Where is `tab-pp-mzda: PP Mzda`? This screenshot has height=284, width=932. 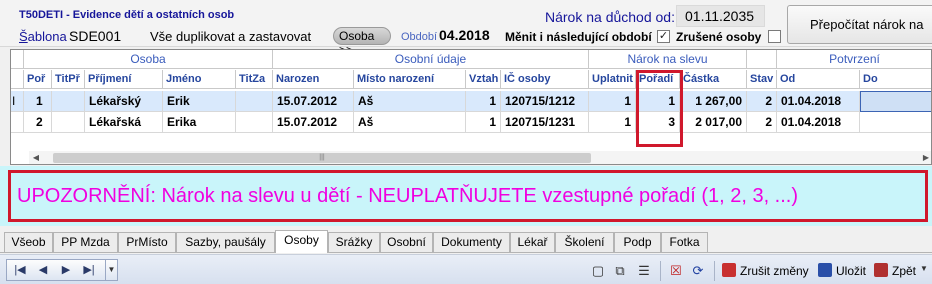
tab-pp-mzda: PP Mzda is located at coordinates (85, 242).